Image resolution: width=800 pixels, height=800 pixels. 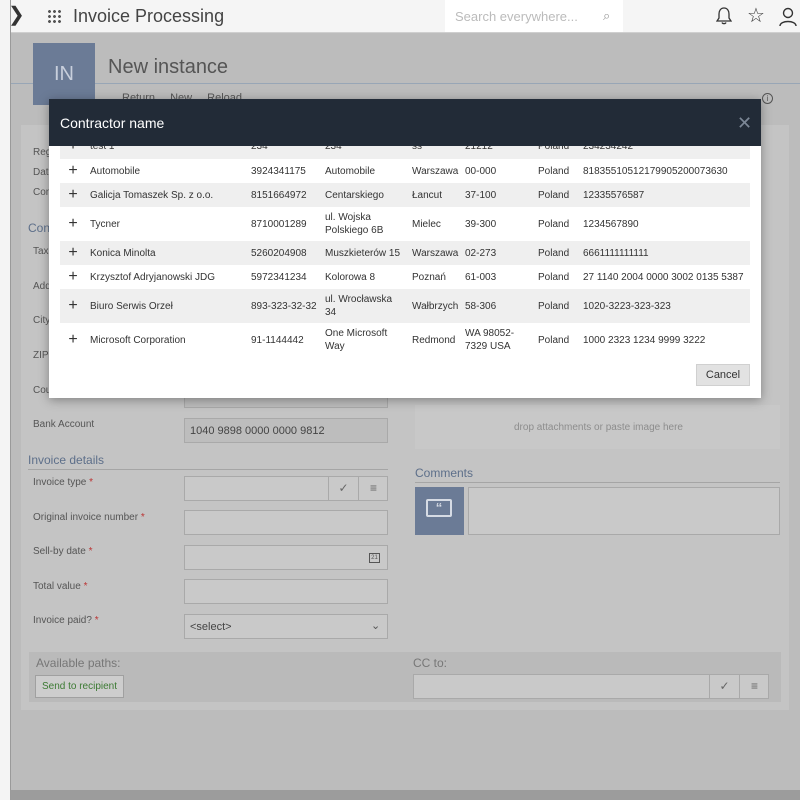 I want to click on section-divider, so click(x=208, y=469).